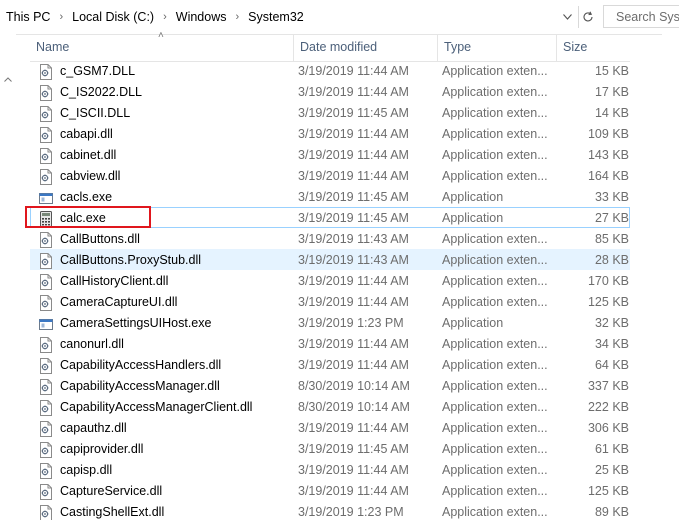  Describe the element at coordinates (86, 470) in the screenshot. I see `file-name: capisp.dll` at that location.